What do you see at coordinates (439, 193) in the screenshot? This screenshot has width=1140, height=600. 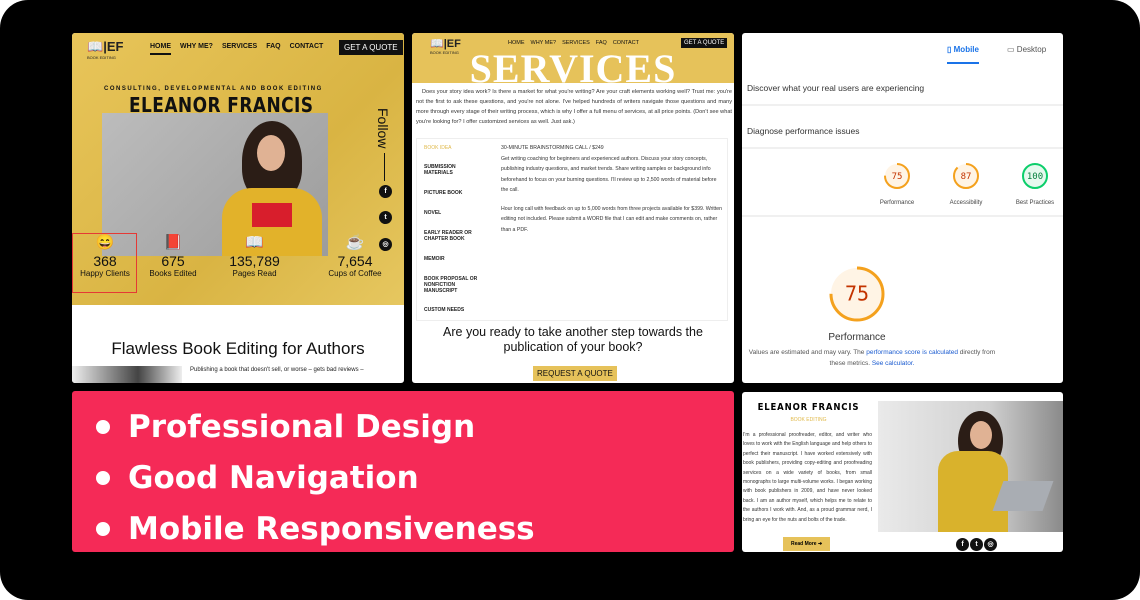 I see `tab-picture-book: PICTURE BOOK` at bounding box center [439, 193].